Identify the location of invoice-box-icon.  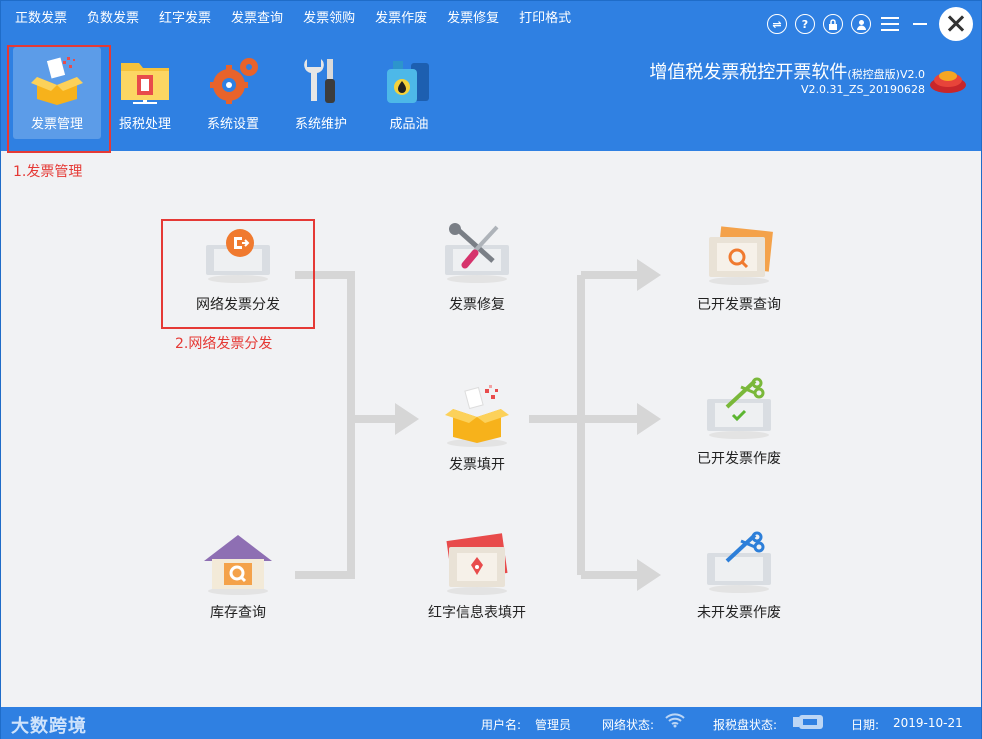
(477, 415).